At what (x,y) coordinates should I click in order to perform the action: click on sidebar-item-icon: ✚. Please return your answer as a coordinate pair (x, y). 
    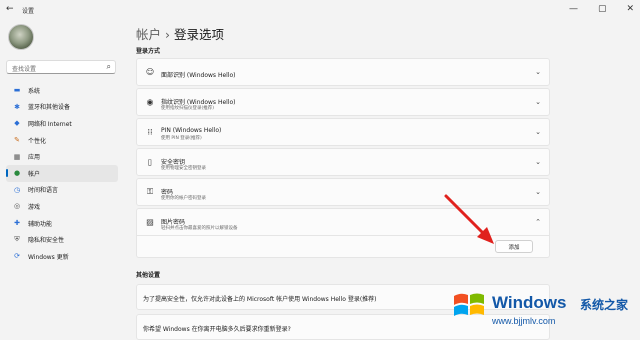
    Looking at the image, I should click on (17, 223).